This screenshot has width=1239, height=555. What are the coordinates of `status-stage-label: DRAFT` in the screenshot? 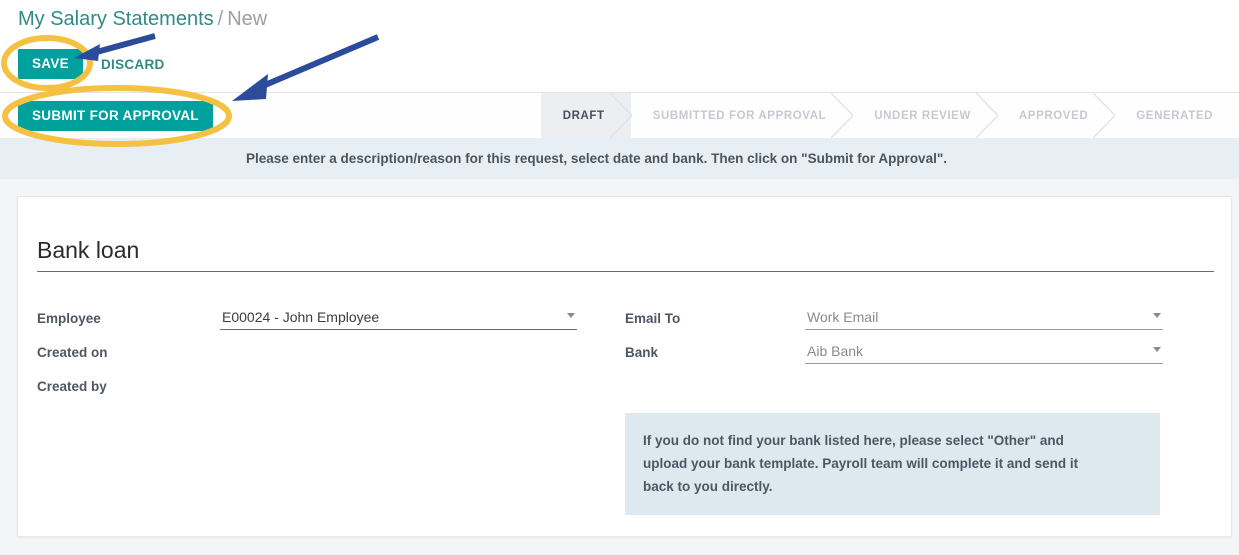 It's located at (583, 115).